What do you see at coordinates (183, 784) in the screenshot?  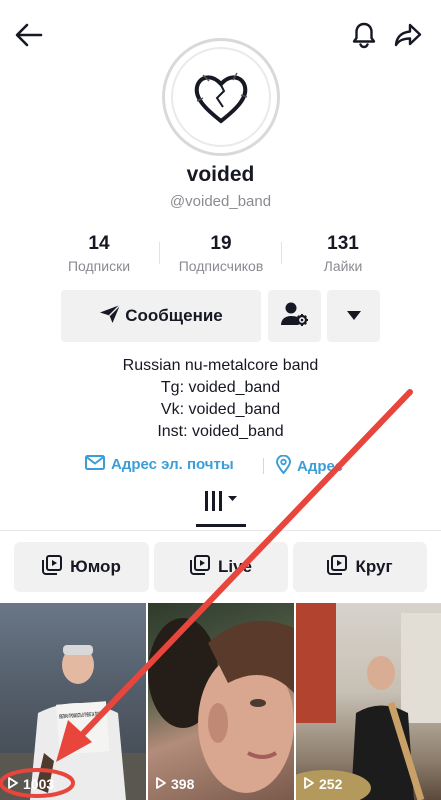 I see `view-count-value: 398` at bounding box center [183, 784].